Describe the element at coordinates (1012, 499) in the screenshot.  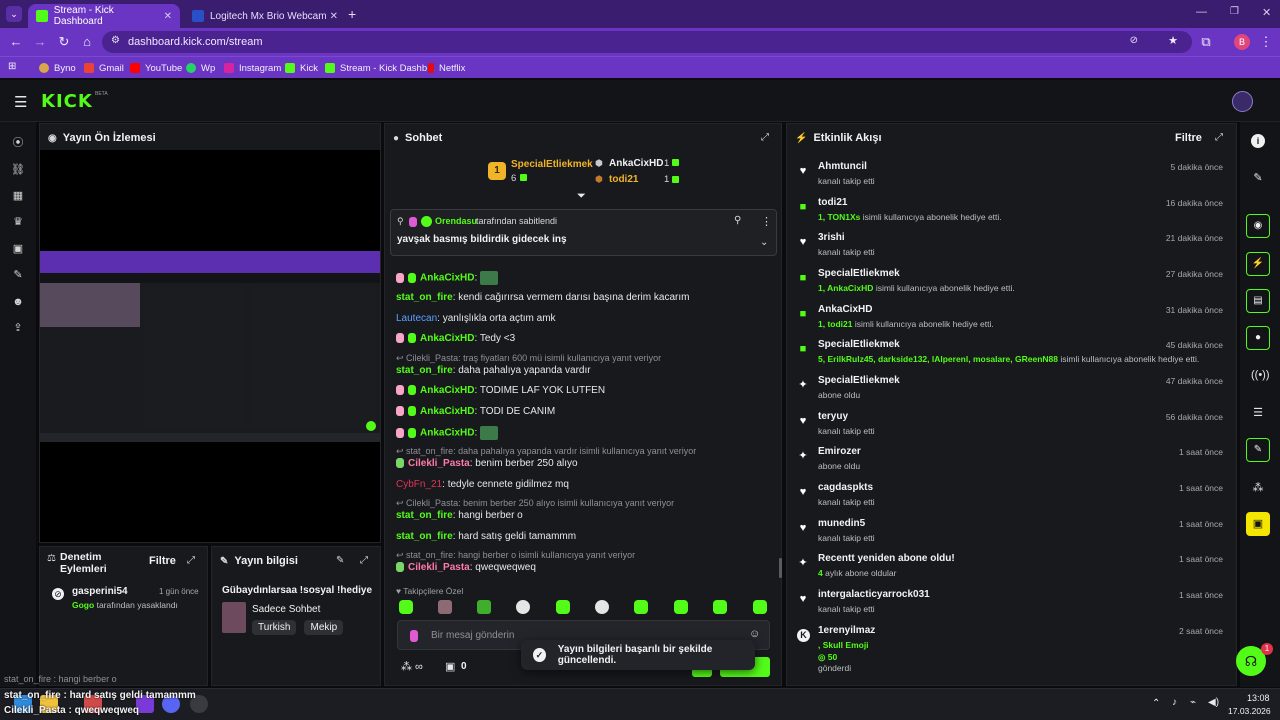
I see `activity-item: ♥ cagdaspkts 1 saat önce kanalı takip etti` at that location.